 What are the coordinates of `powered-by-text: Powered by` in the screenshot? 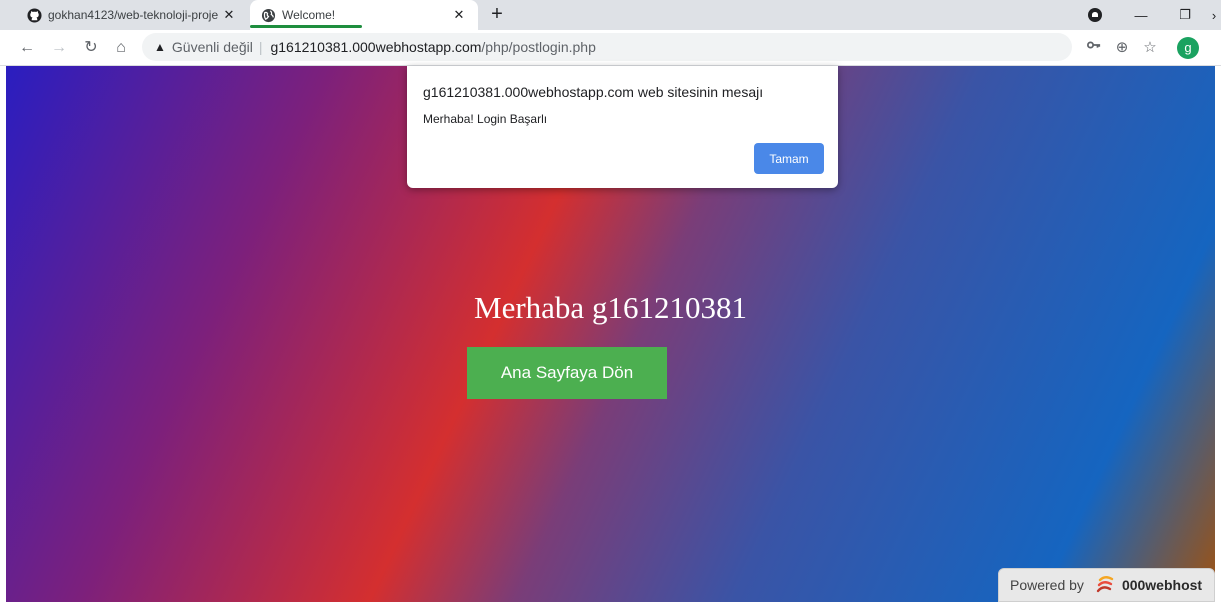 It's located at (1047, 585).